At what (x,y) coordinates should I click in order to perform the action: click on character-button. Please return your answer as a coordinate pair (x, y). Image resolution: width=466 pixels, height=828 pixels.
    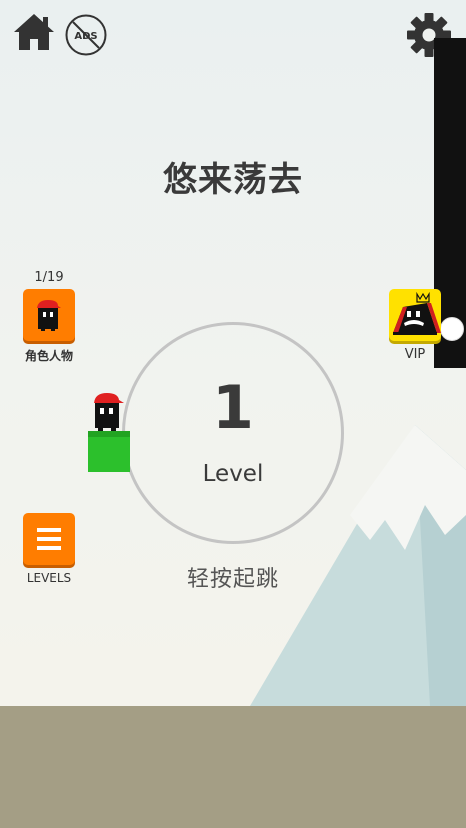
    Looking at the image, I should click on (49, 315).